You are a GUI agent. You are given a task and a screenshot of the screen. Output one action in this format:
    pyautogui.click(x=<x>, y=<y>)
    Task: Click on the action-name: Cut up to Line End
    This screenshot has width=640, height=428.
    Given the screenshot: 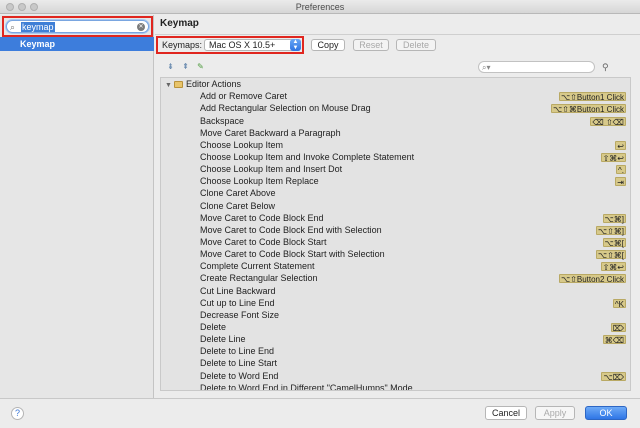 What is the action you would take?
    pyautogui.click(x=237, y=302)
    